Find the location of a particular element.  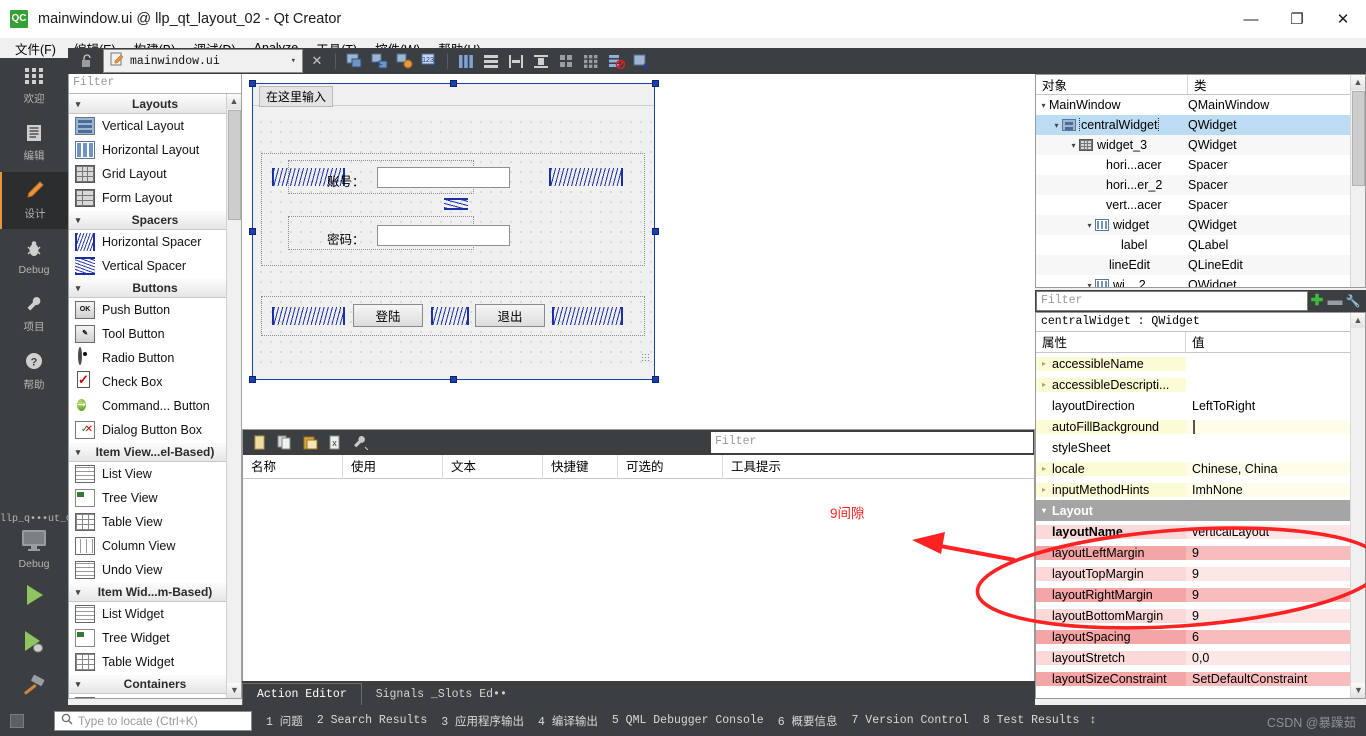

statusbar-item-test-results: 8 Test Results is located at coordinates (1031, 720).